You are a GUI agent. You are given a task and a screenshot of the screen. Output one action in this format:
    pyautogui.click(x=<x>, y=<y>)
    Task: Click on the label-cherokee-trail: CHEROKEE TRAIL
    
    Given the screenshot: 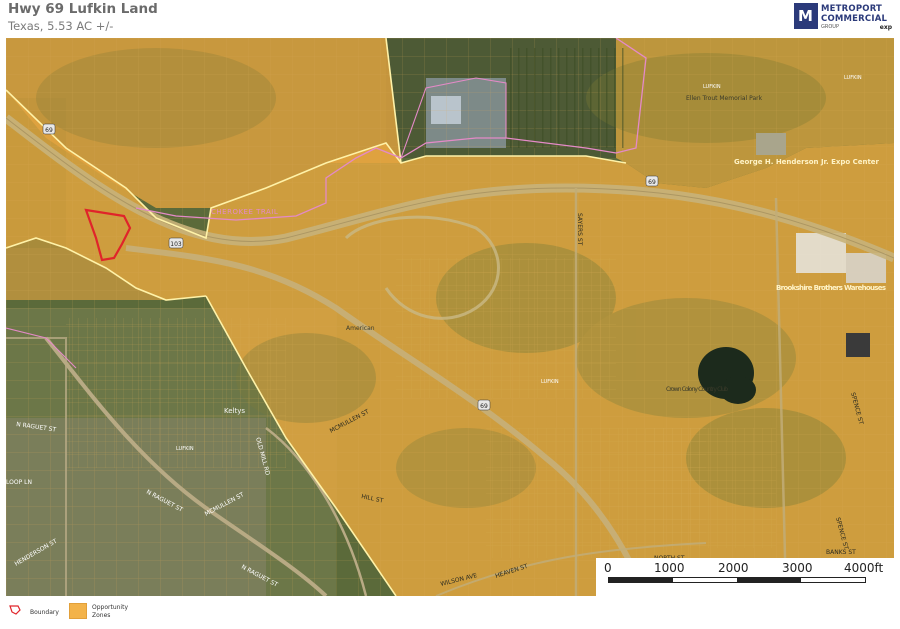 What is the action you would take?
    pyautogui.click(x=244, y=212)
    